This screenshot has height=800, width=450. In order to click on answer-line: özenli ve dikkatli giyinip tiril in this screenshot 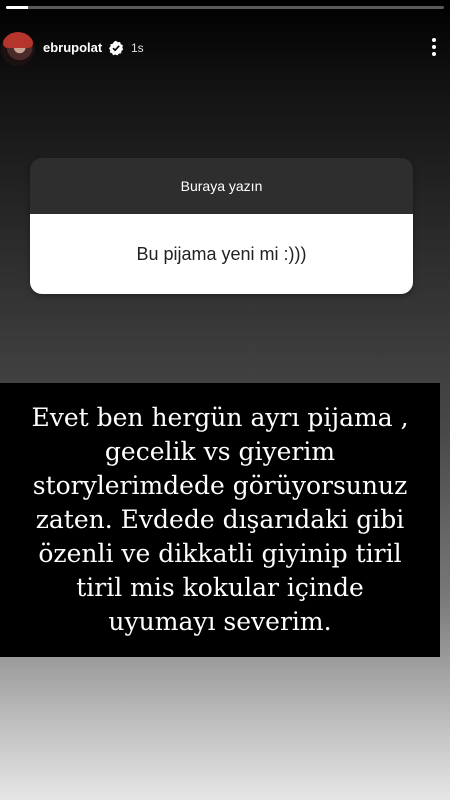, I will do `click(220, 553)`.